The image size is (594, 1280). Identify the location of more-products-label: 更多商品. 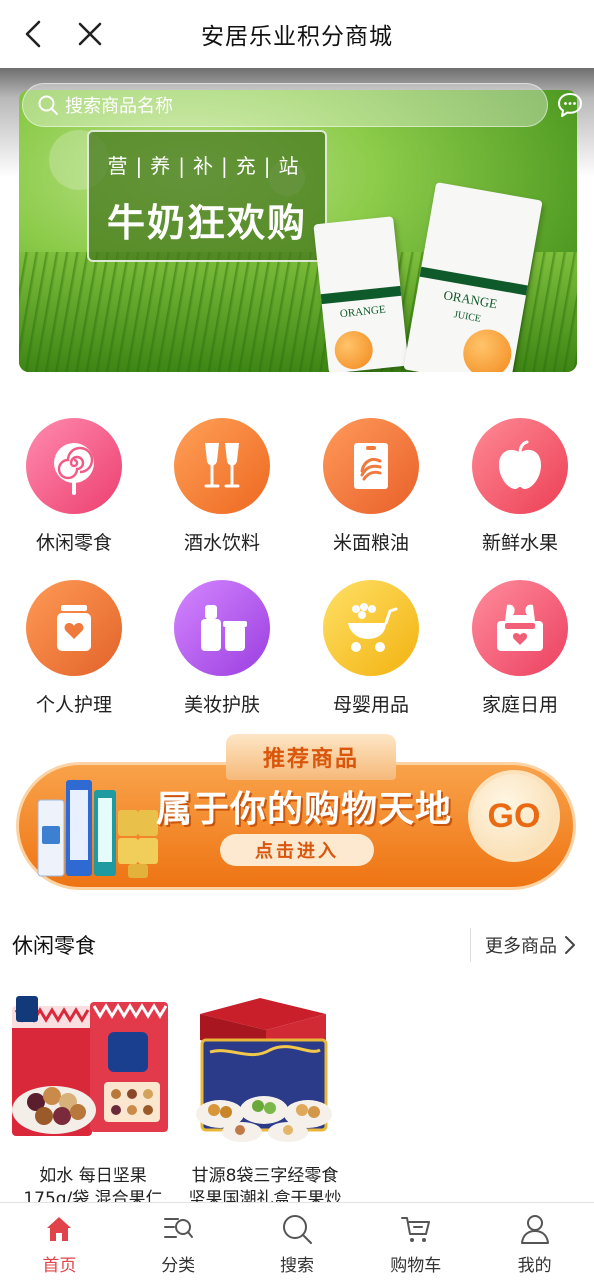
(521, 946).